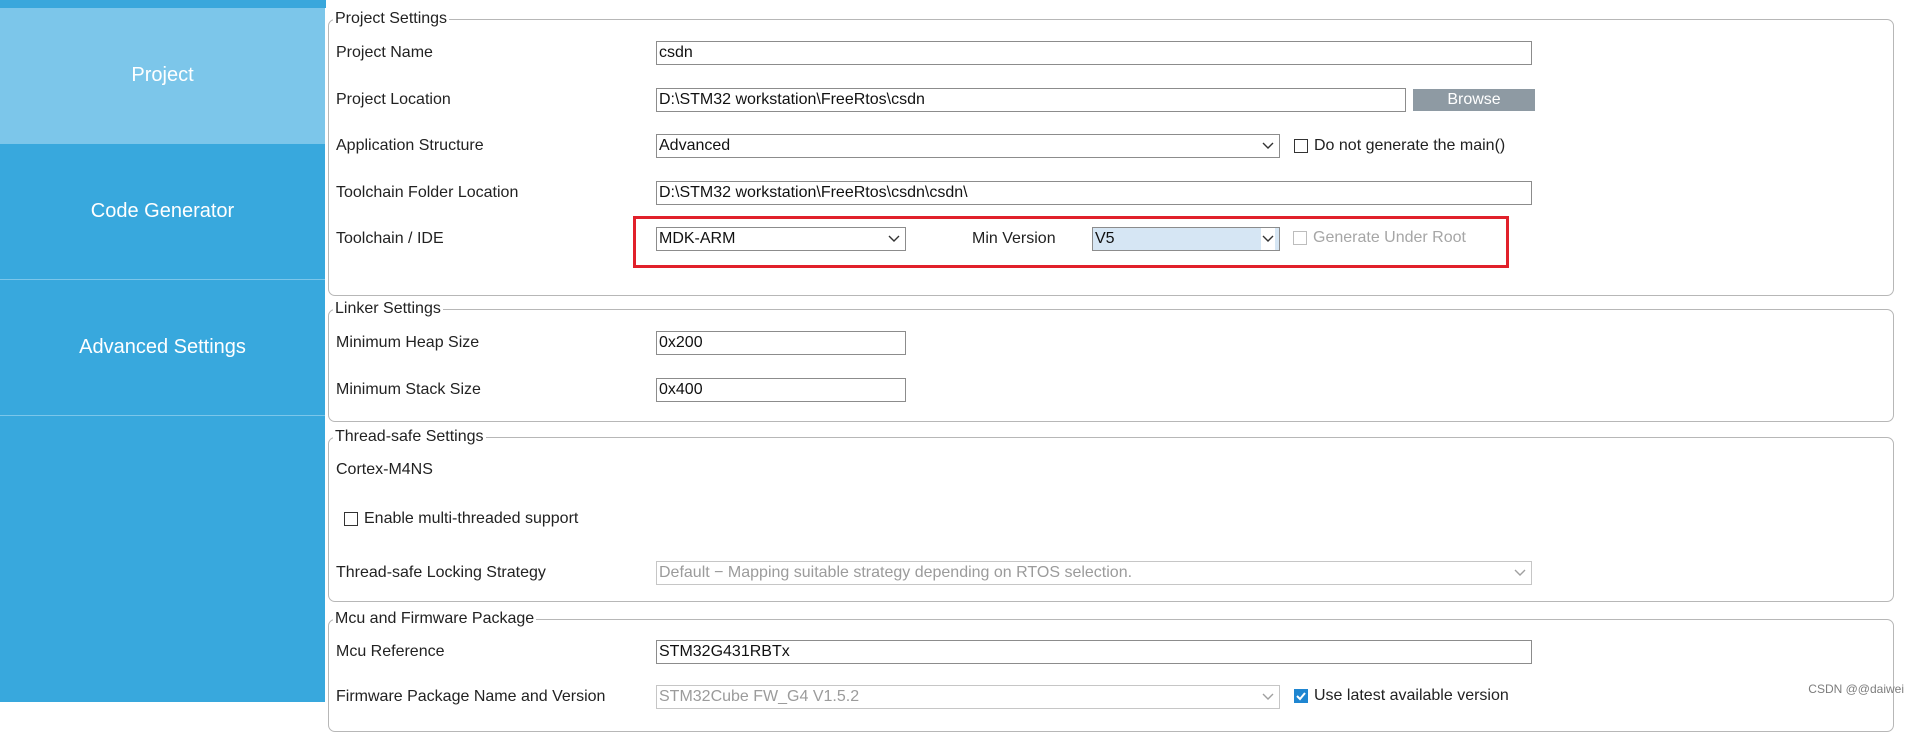 This screenshot has height=732, width=1906. Describe the element at coordinates (1111, 361) in the screenshot. I see `linker-settings-group: Linker Settings` at that location.